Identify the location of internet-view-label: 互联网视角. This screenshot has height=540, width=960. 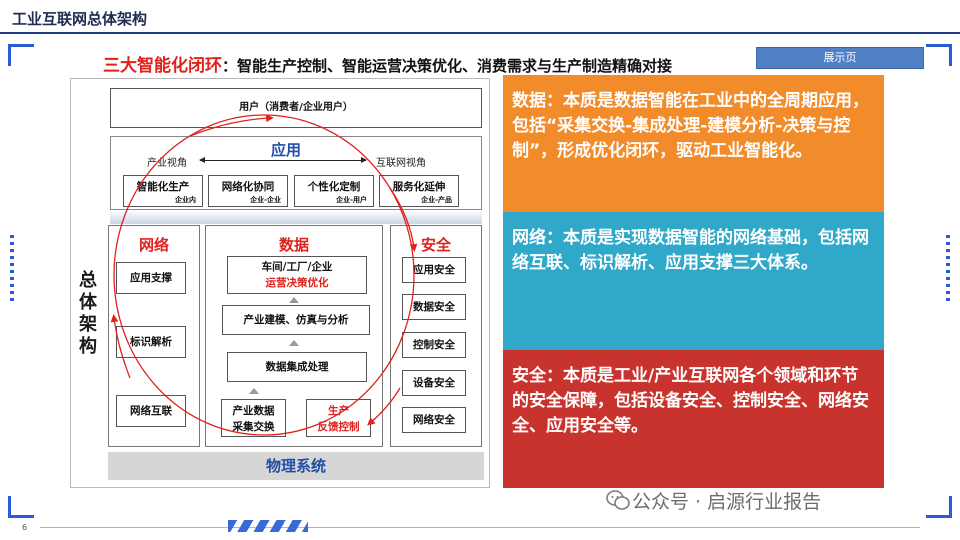
(401, 163).